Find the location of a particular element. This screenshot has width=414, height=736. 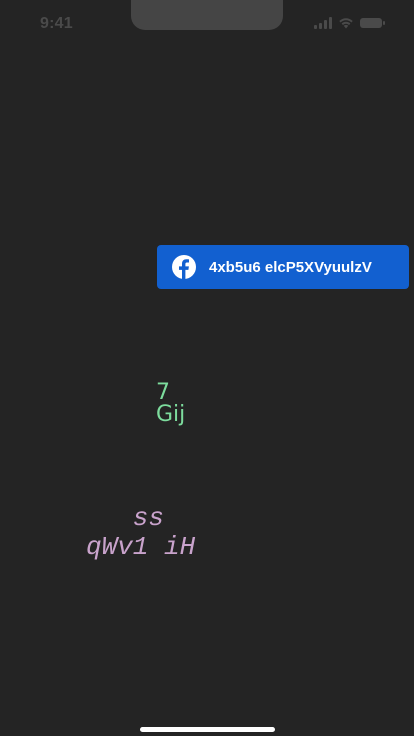

cellular-signal-icon is located at coordinates (323, 23).